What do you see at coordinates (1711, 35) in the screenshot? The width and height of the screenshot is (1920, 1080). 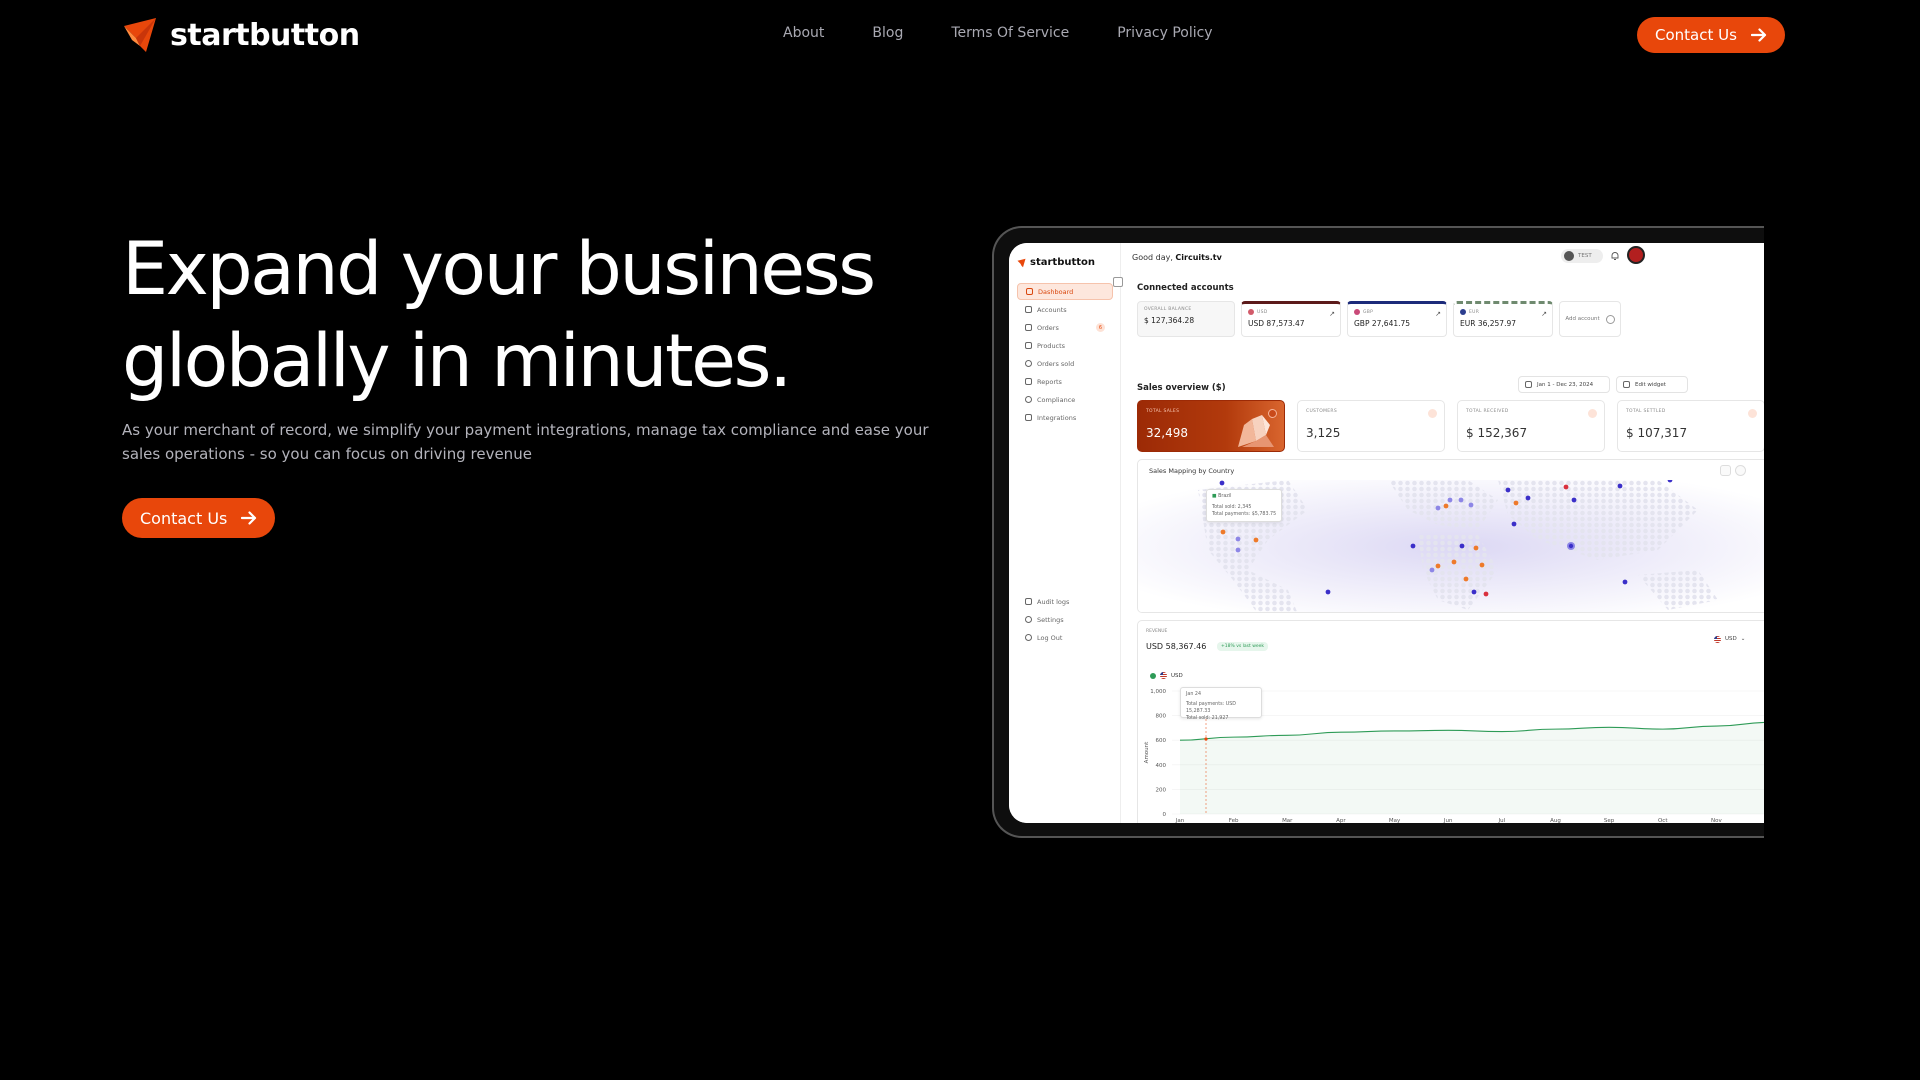 I see `nav-contact-button: Contact Us` at bounding box center [1711, 35].